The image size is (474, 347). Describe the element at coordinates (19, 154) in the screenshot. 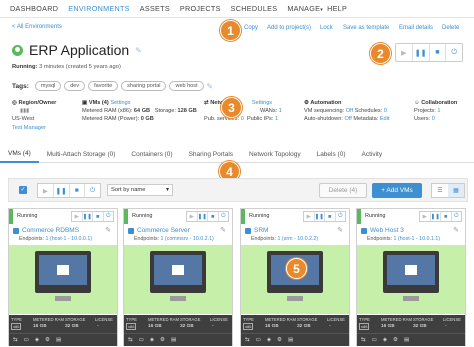

I see `tab-vms: VMs (4)` at that location.